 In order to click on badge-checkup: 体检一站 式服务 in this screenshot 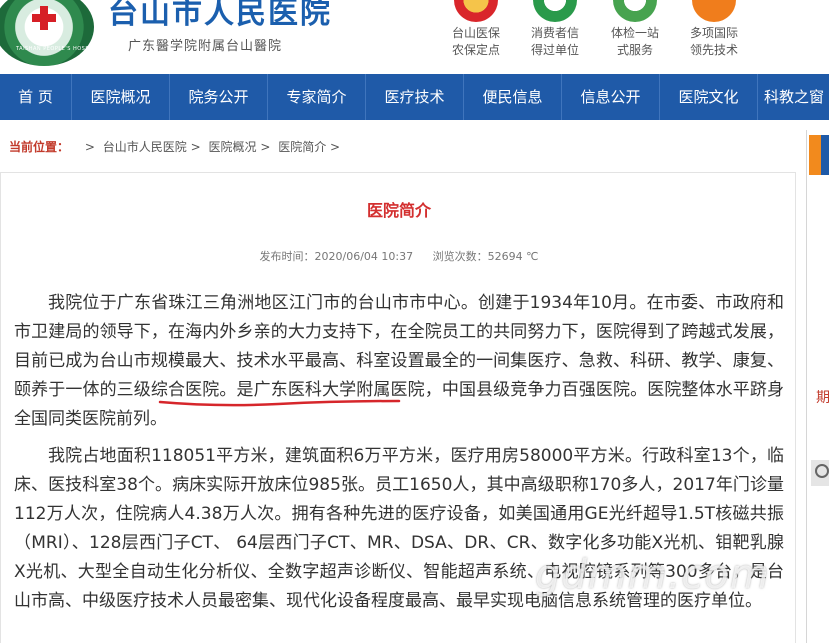, I will do `click(635, 29)`.